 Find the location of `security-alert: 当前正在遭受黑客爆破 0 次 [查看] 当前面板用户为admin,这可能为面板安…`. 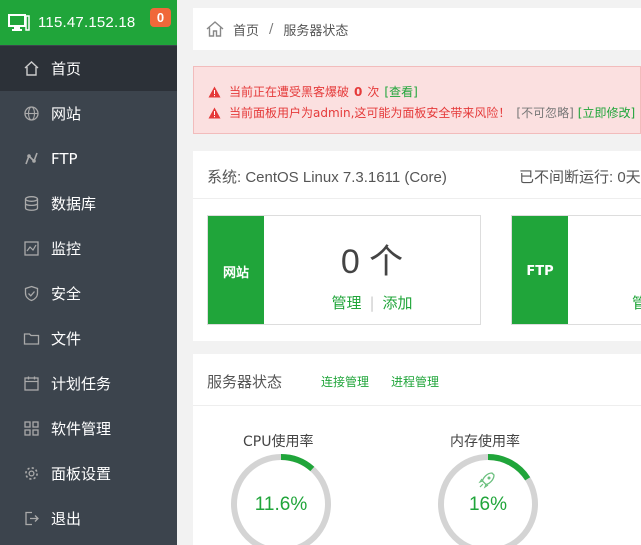

security-alert: 当前正在遭受黑客爆破 0 次 [查看] 当前面板用户为admin,这可能为面板安… is located at coordinates (417, 100).